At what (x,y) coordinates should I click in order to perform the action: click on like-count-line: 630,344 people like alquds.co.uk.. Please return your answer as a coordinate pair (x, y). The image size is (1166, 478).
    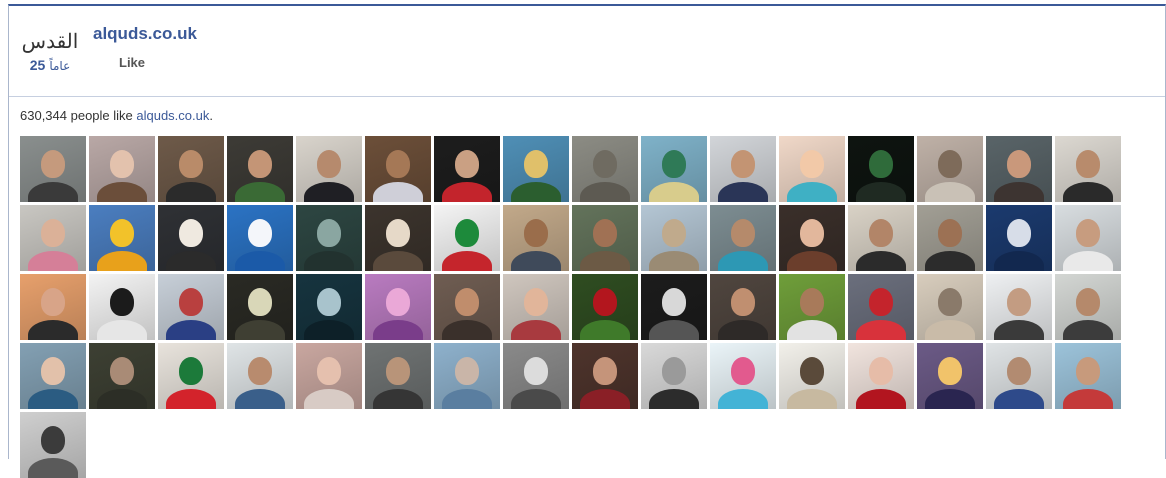
    Looking at the image, I should click on (116, 115).